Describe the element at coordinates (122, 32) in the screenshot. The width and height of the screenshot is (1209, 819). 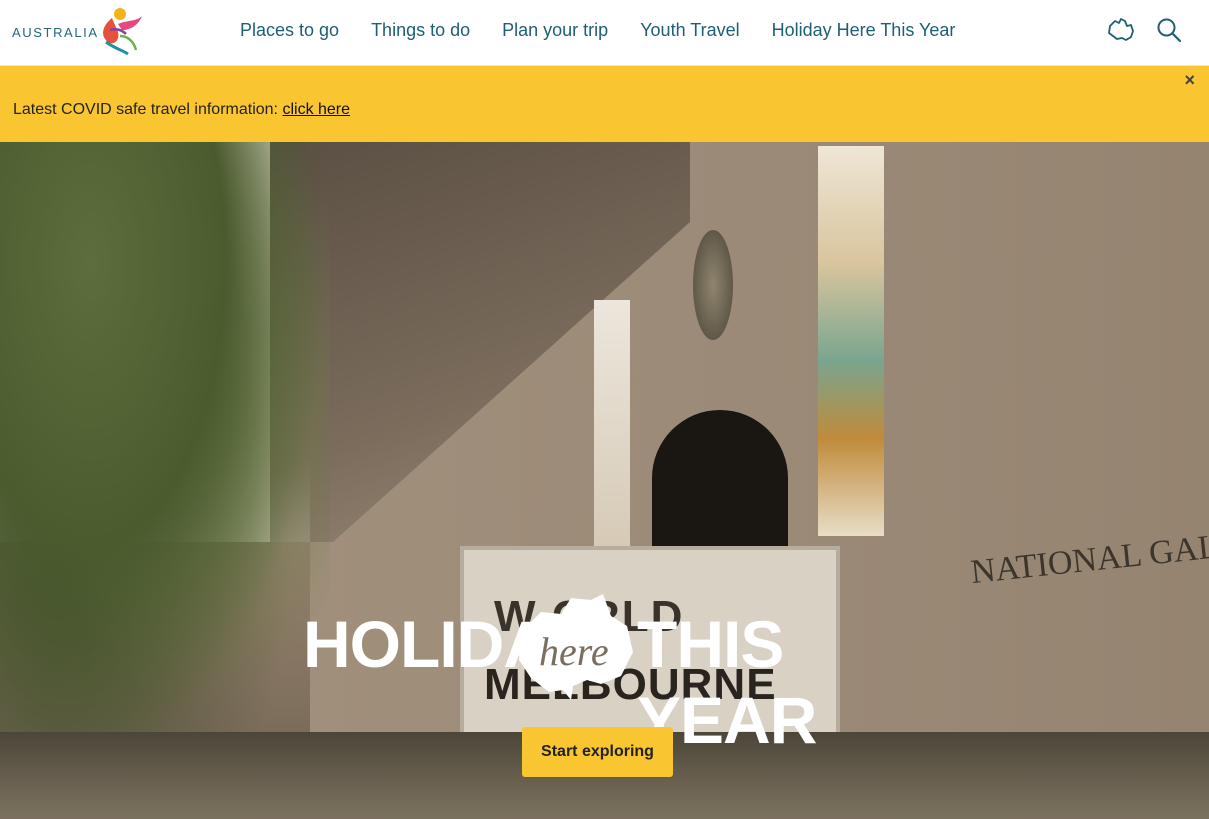
I see `kangaroo-logo-icon` at that location.